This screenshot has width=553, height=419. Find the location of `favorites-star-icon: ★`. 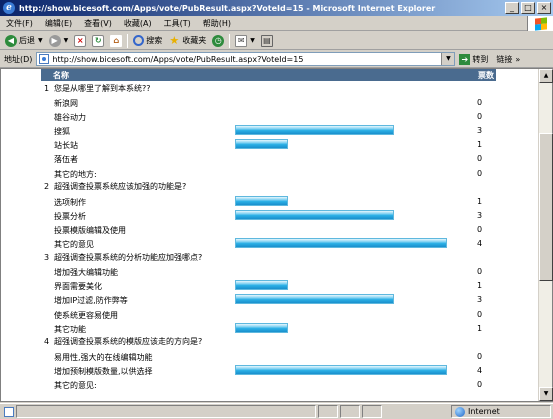

favorites-star-icon: ★ is located at coordinates (174, 40).